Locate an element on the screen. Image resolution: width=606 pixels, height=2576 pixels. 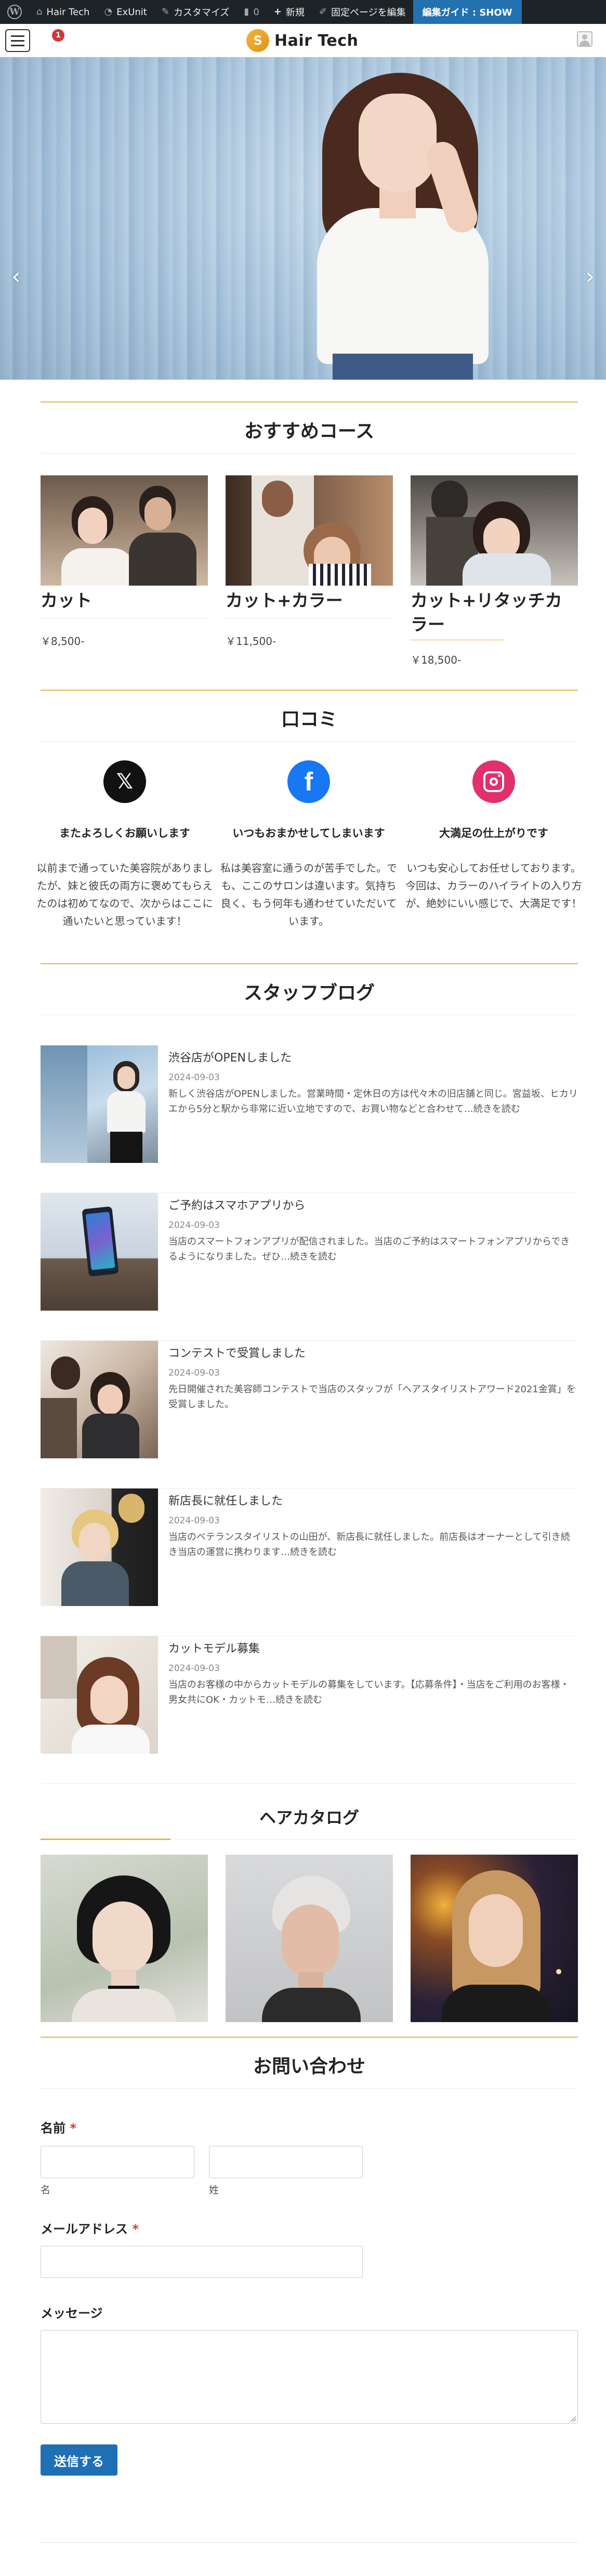
site-logo: S Hair Tech is located at coordinates (302, 41).